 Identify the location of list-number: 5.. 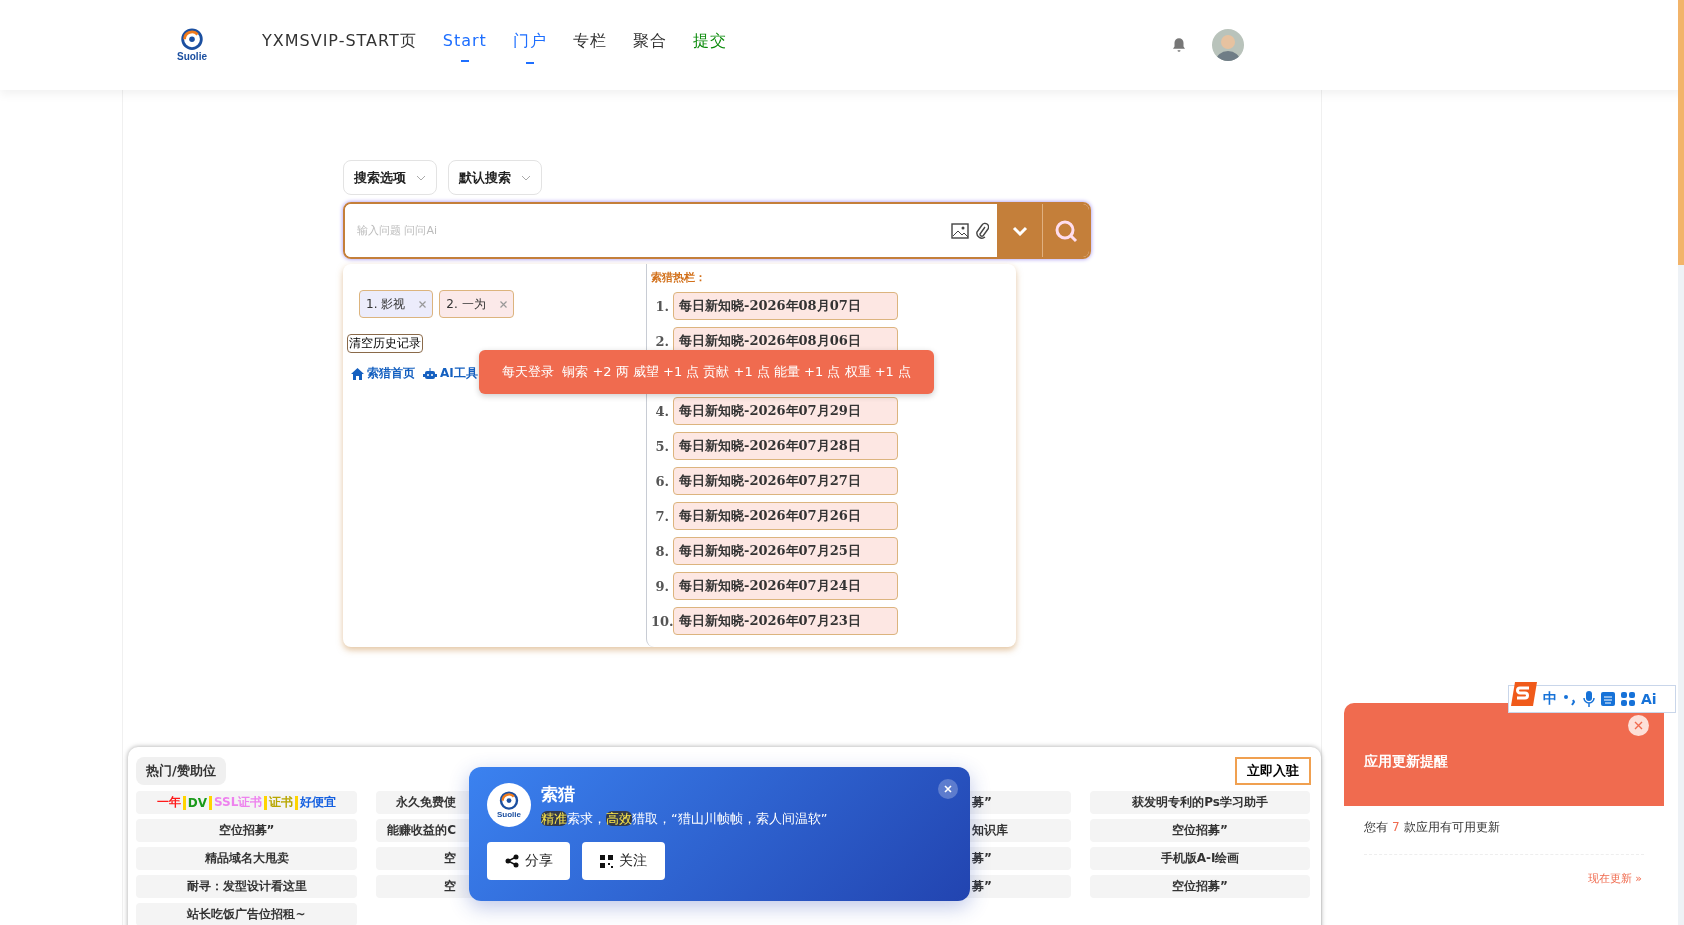
(661, 446).